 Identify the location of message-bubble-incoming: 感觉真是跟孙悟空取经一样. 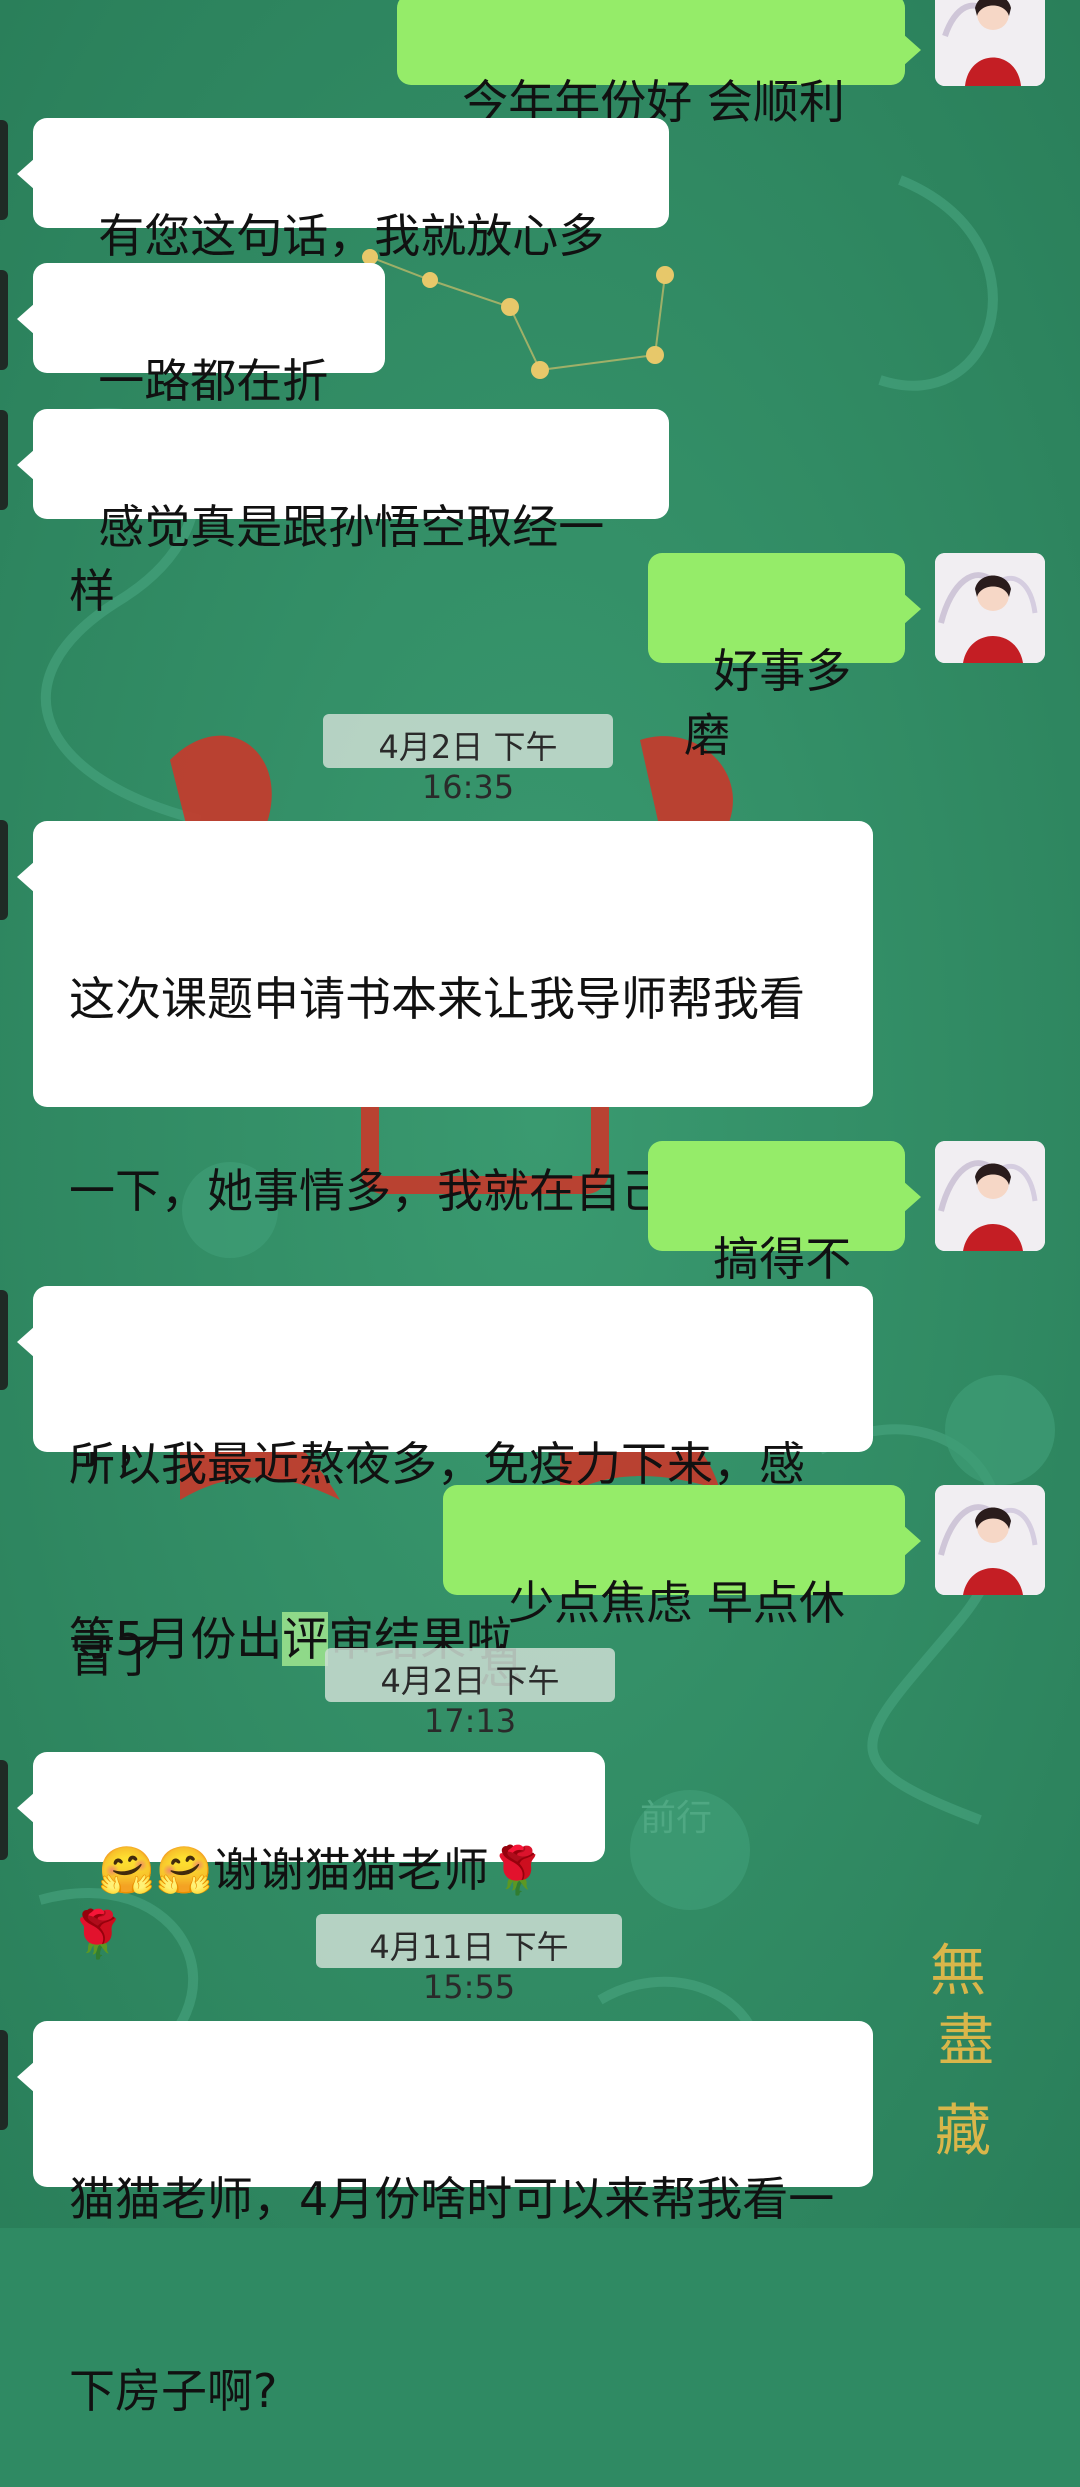
(343, 513).